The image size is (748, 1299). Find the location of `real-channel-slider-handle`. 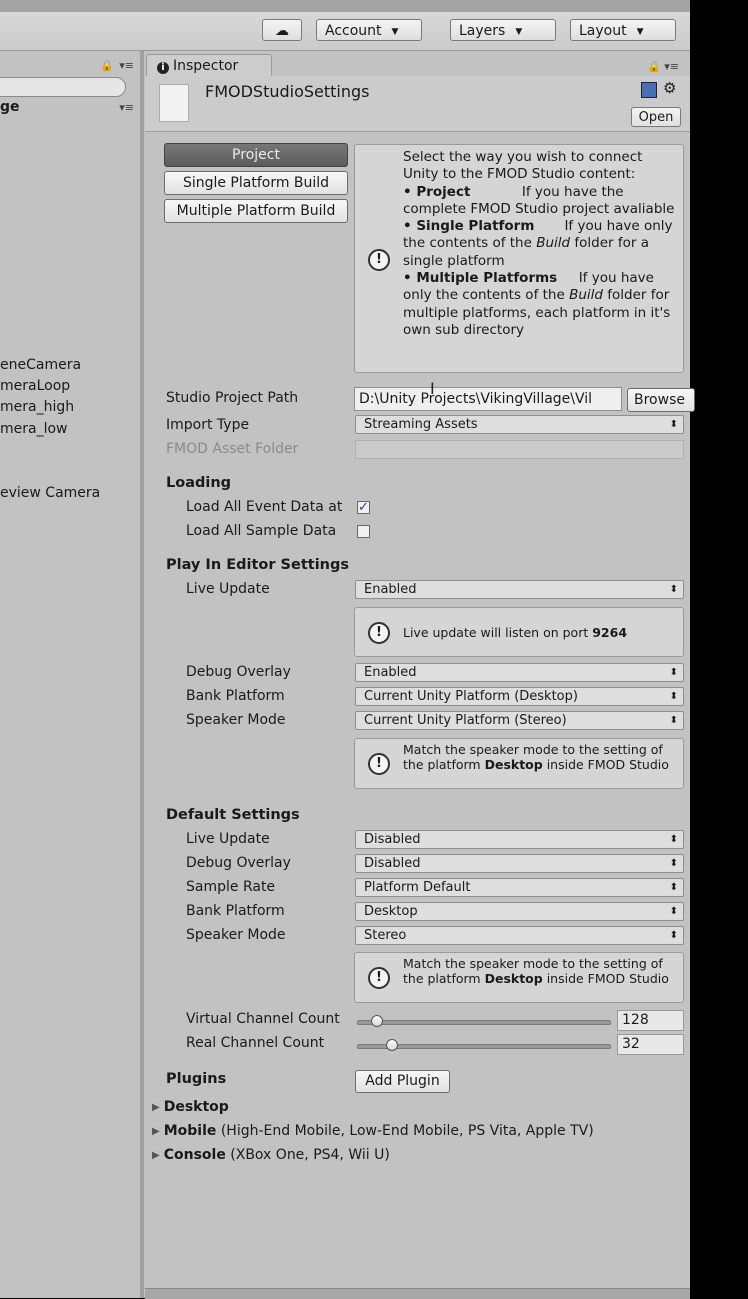

real-channel-slider-handle is located at coordinates (392, 1045).